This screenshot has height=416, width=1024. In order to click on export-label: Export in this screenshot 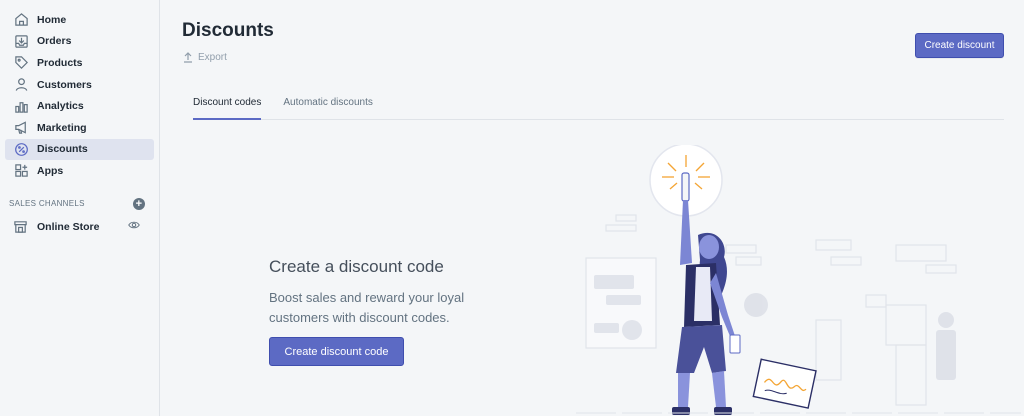, I will do `click(212, 57)`.